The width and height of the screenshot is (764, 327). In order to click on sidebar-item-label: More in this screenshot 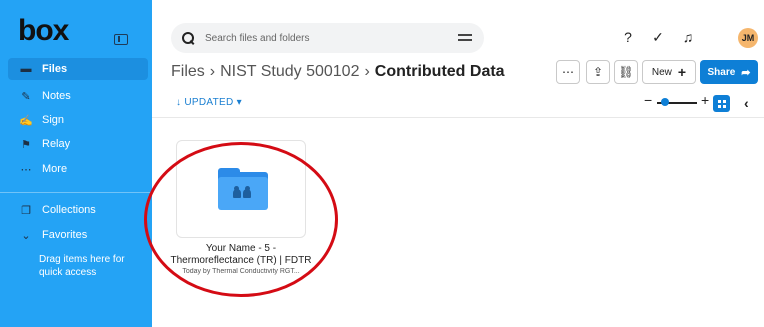, I will do `click(55, 169)`.